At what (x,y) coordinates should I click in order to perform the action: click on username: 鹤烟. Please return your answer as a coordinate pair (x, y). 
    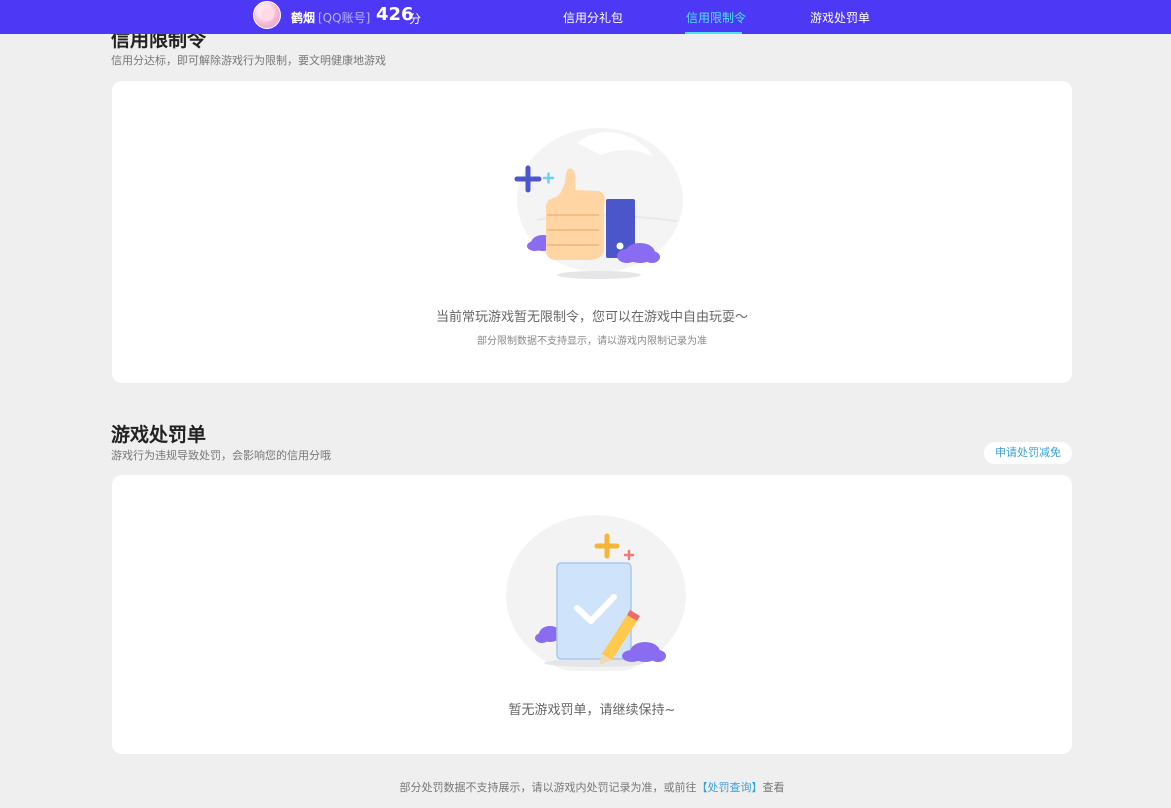
    Looking at the image, I should click on (303, 18).